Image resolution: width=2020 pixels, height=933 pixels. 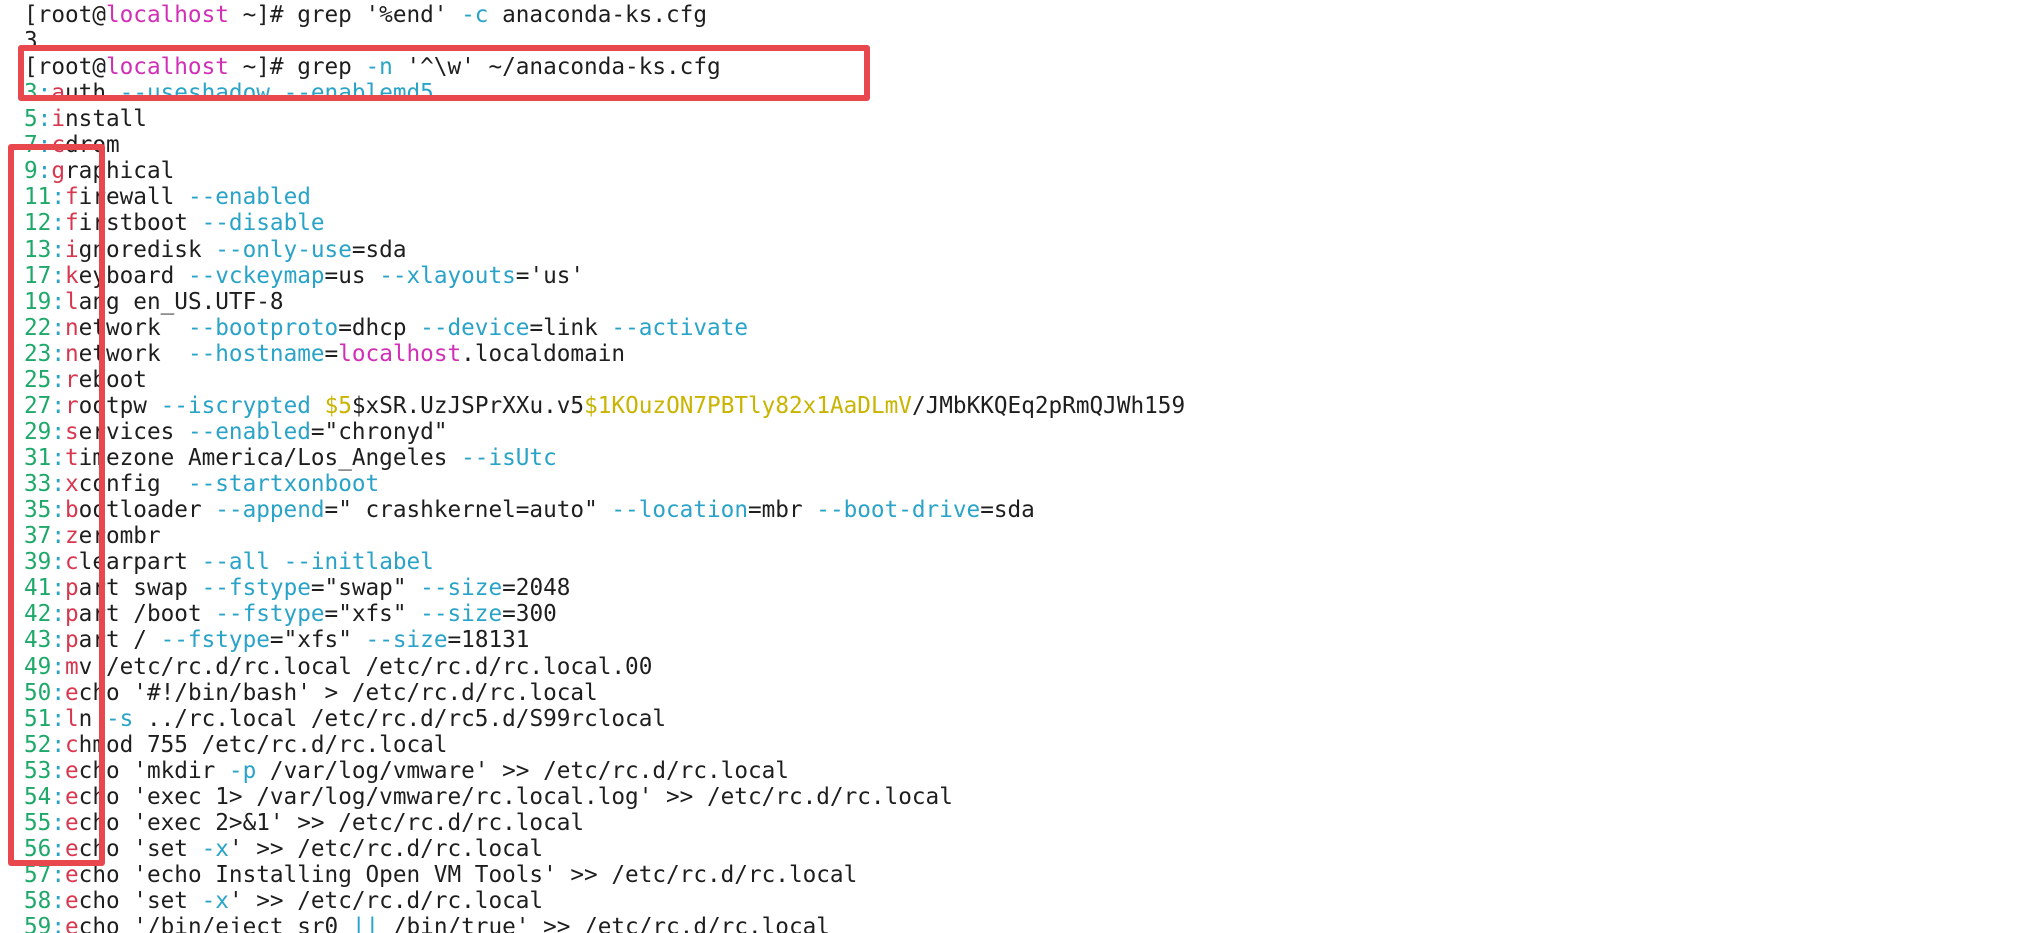 What do you see at coordinates (379, 249) in the screenshot?
I see `terminal-text-default: =sda` at bounding box center [379, 249].